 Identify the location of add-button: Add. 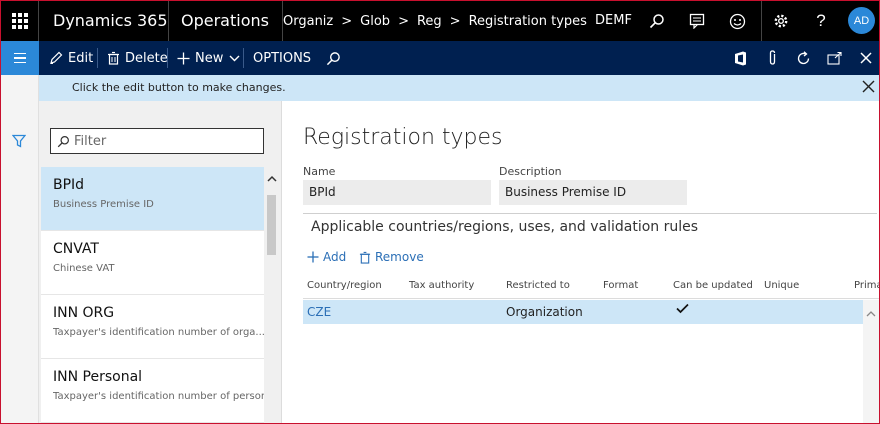
(326, 257).